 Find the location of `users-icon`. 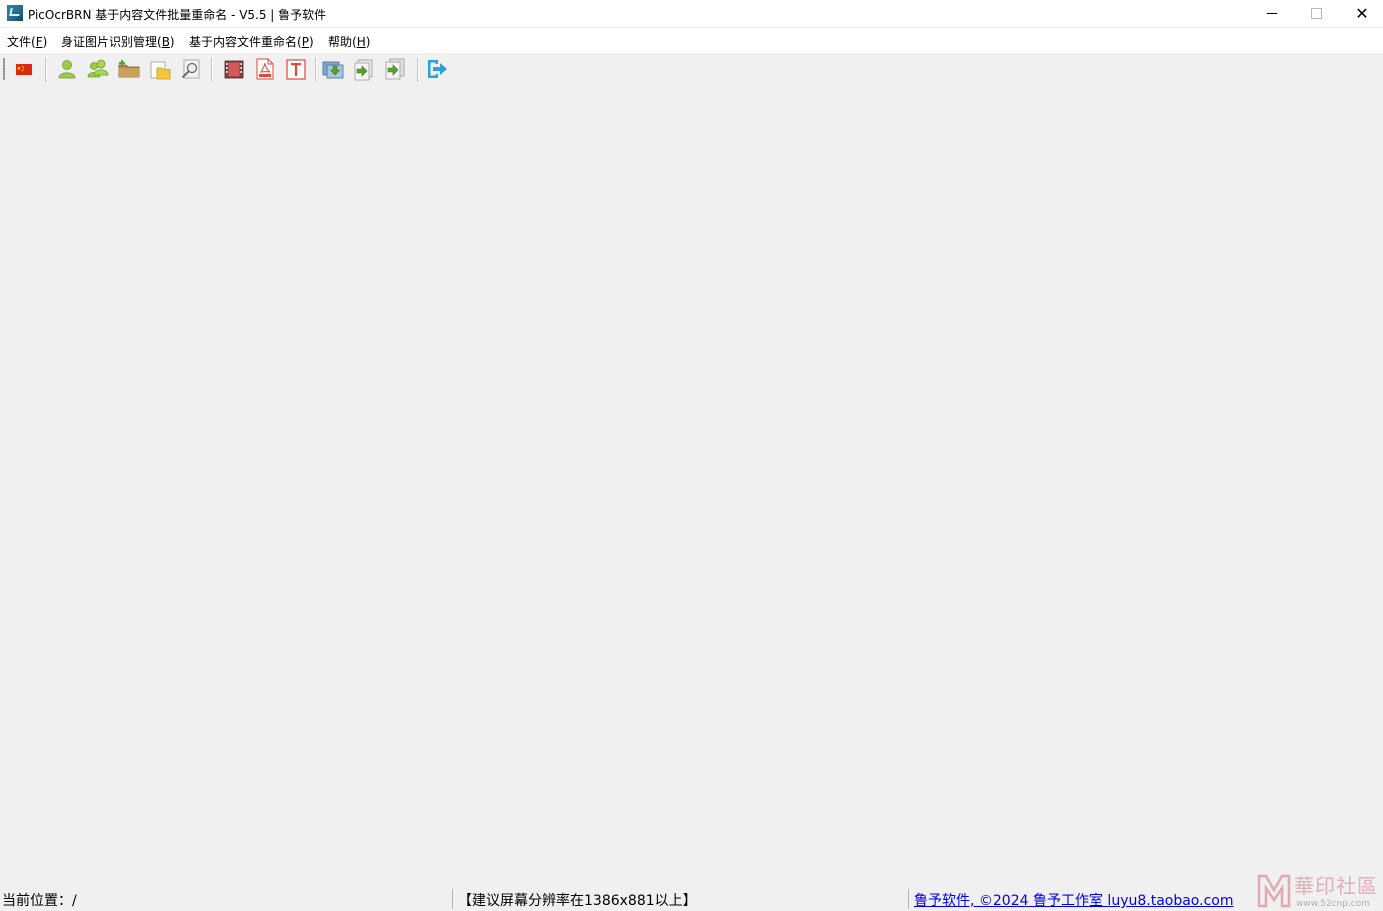

users-icon is located at coordinates (98, 68).